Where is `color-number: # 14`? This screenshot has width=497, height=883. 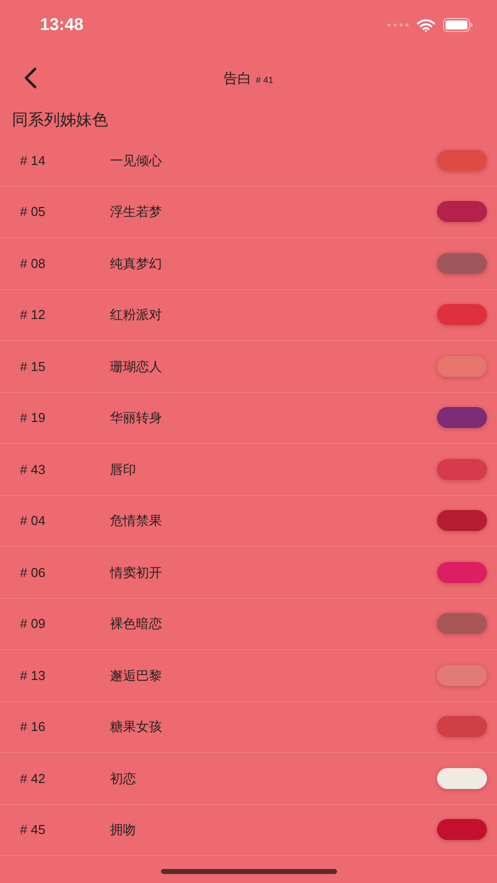
color-number: # 14 is located at coordinates (33, 161).